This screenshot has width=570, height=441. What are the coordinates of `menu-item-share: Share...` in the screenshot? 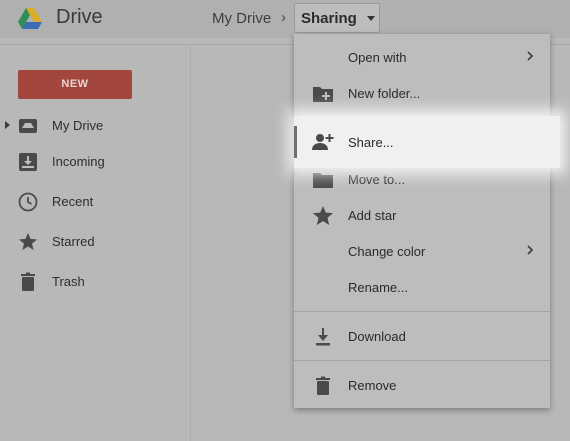 It's located at (427, 142).